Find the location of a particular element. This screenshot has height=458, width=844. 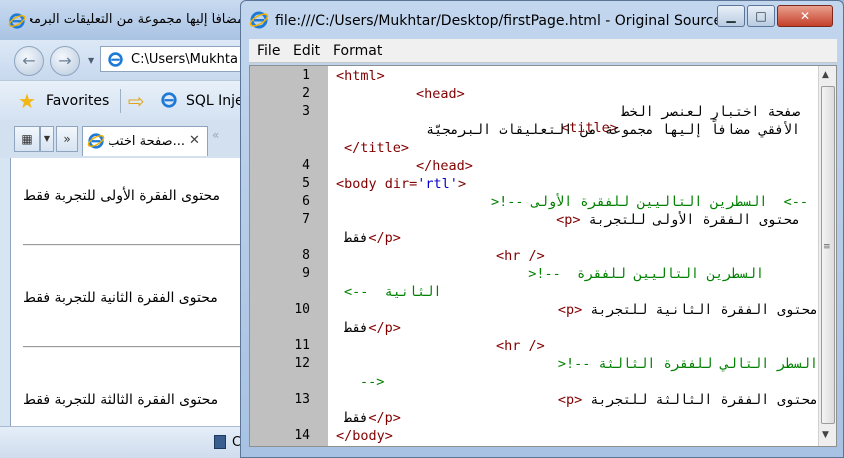

scroll-grip-icon: ≡ is located at coordinates (827, 247).